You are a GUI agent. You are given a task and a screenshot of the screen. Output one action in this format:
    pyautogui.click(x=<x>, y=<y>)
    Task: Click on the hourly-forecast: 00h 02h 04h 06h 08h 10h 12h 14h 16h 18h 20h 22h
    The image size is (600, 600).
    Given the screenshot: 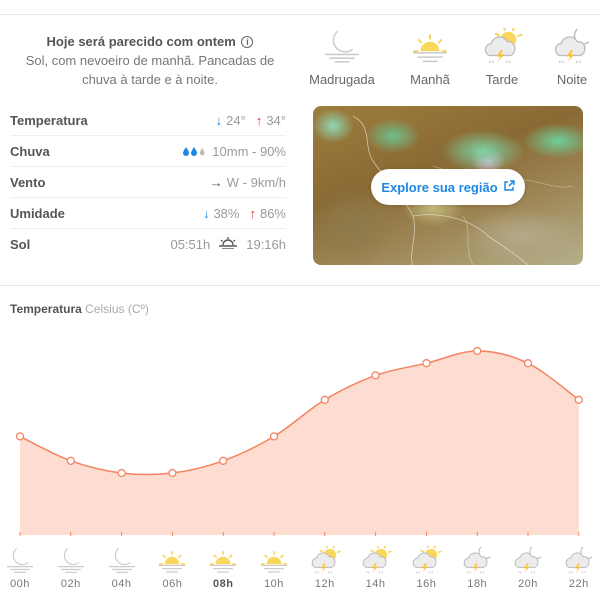 What is the action you would take?
    pyautogui.click(x=300, y=573)
    